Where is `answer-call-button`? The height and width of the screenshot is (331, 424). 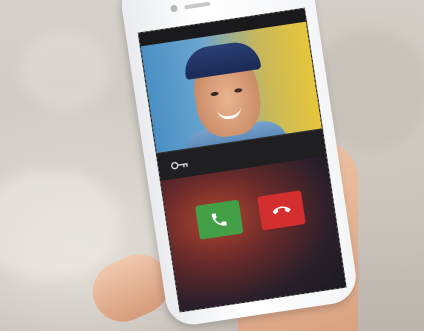
answer-call-button is located at coordinates (219, 219).